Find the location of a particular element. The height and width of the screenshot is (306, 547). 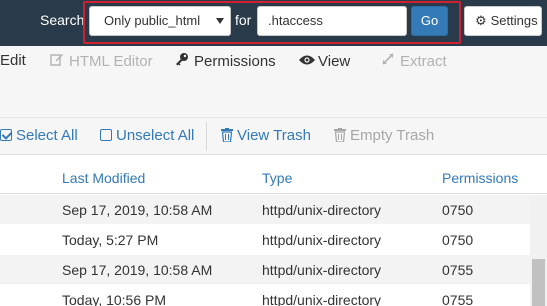

column-header-last-modified: Last Modified is located at coordinates (103, 178).